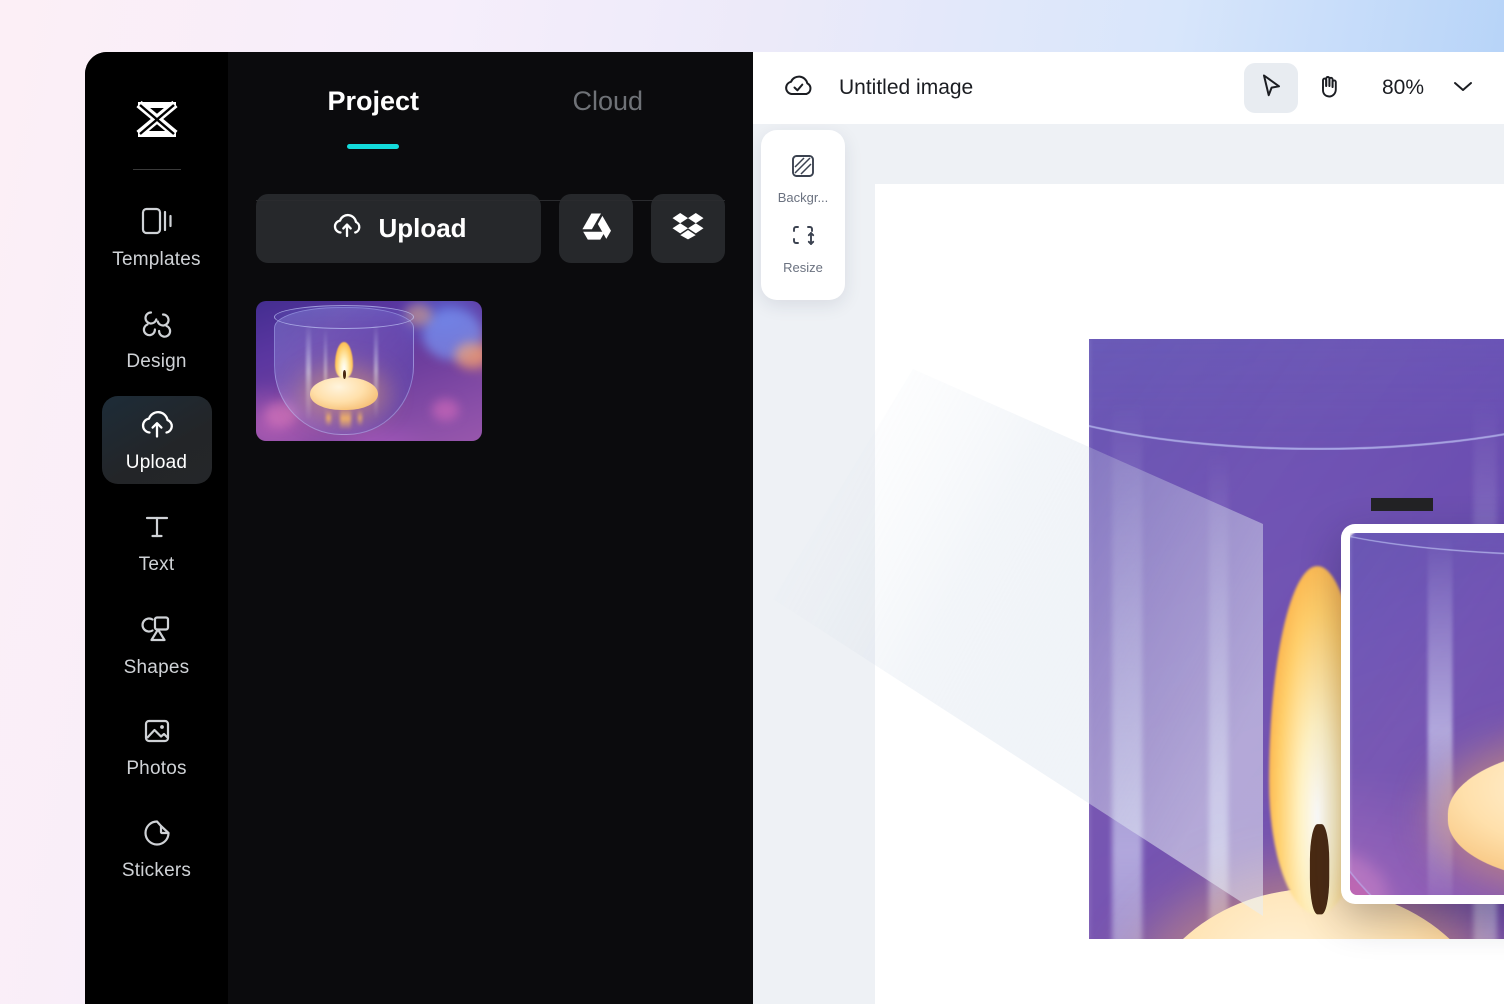 The width and height of the screenshot is (1504, 1004). I want to click on background-hatch-icon, so click(803, 168).